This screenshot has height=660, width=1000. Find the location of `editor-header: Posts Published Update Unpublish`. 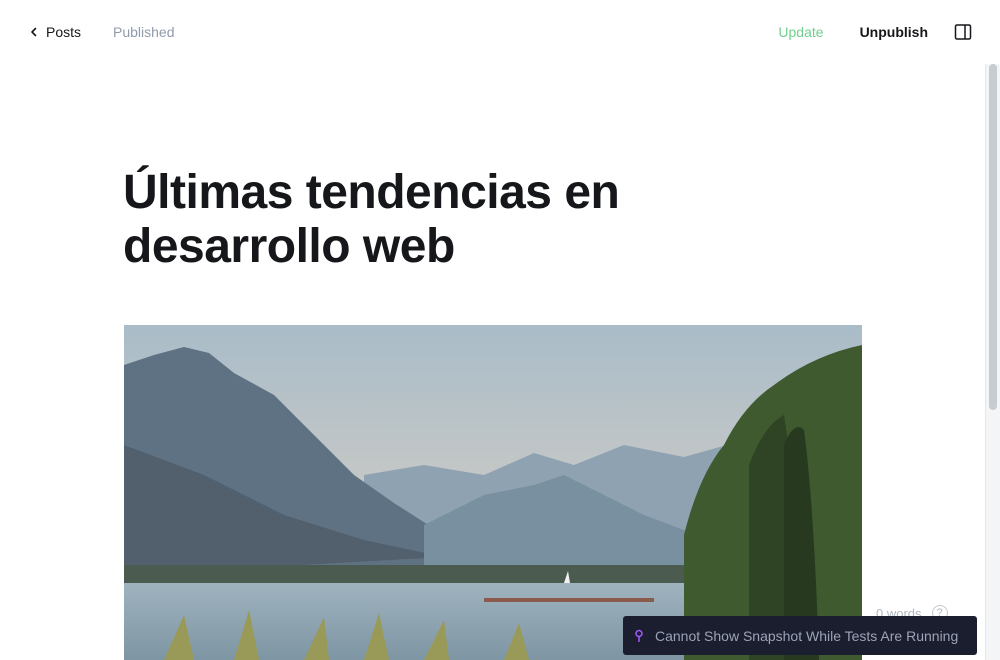

editor-header: Posts Published Update Unpublish is located at coordinates (500, 32).